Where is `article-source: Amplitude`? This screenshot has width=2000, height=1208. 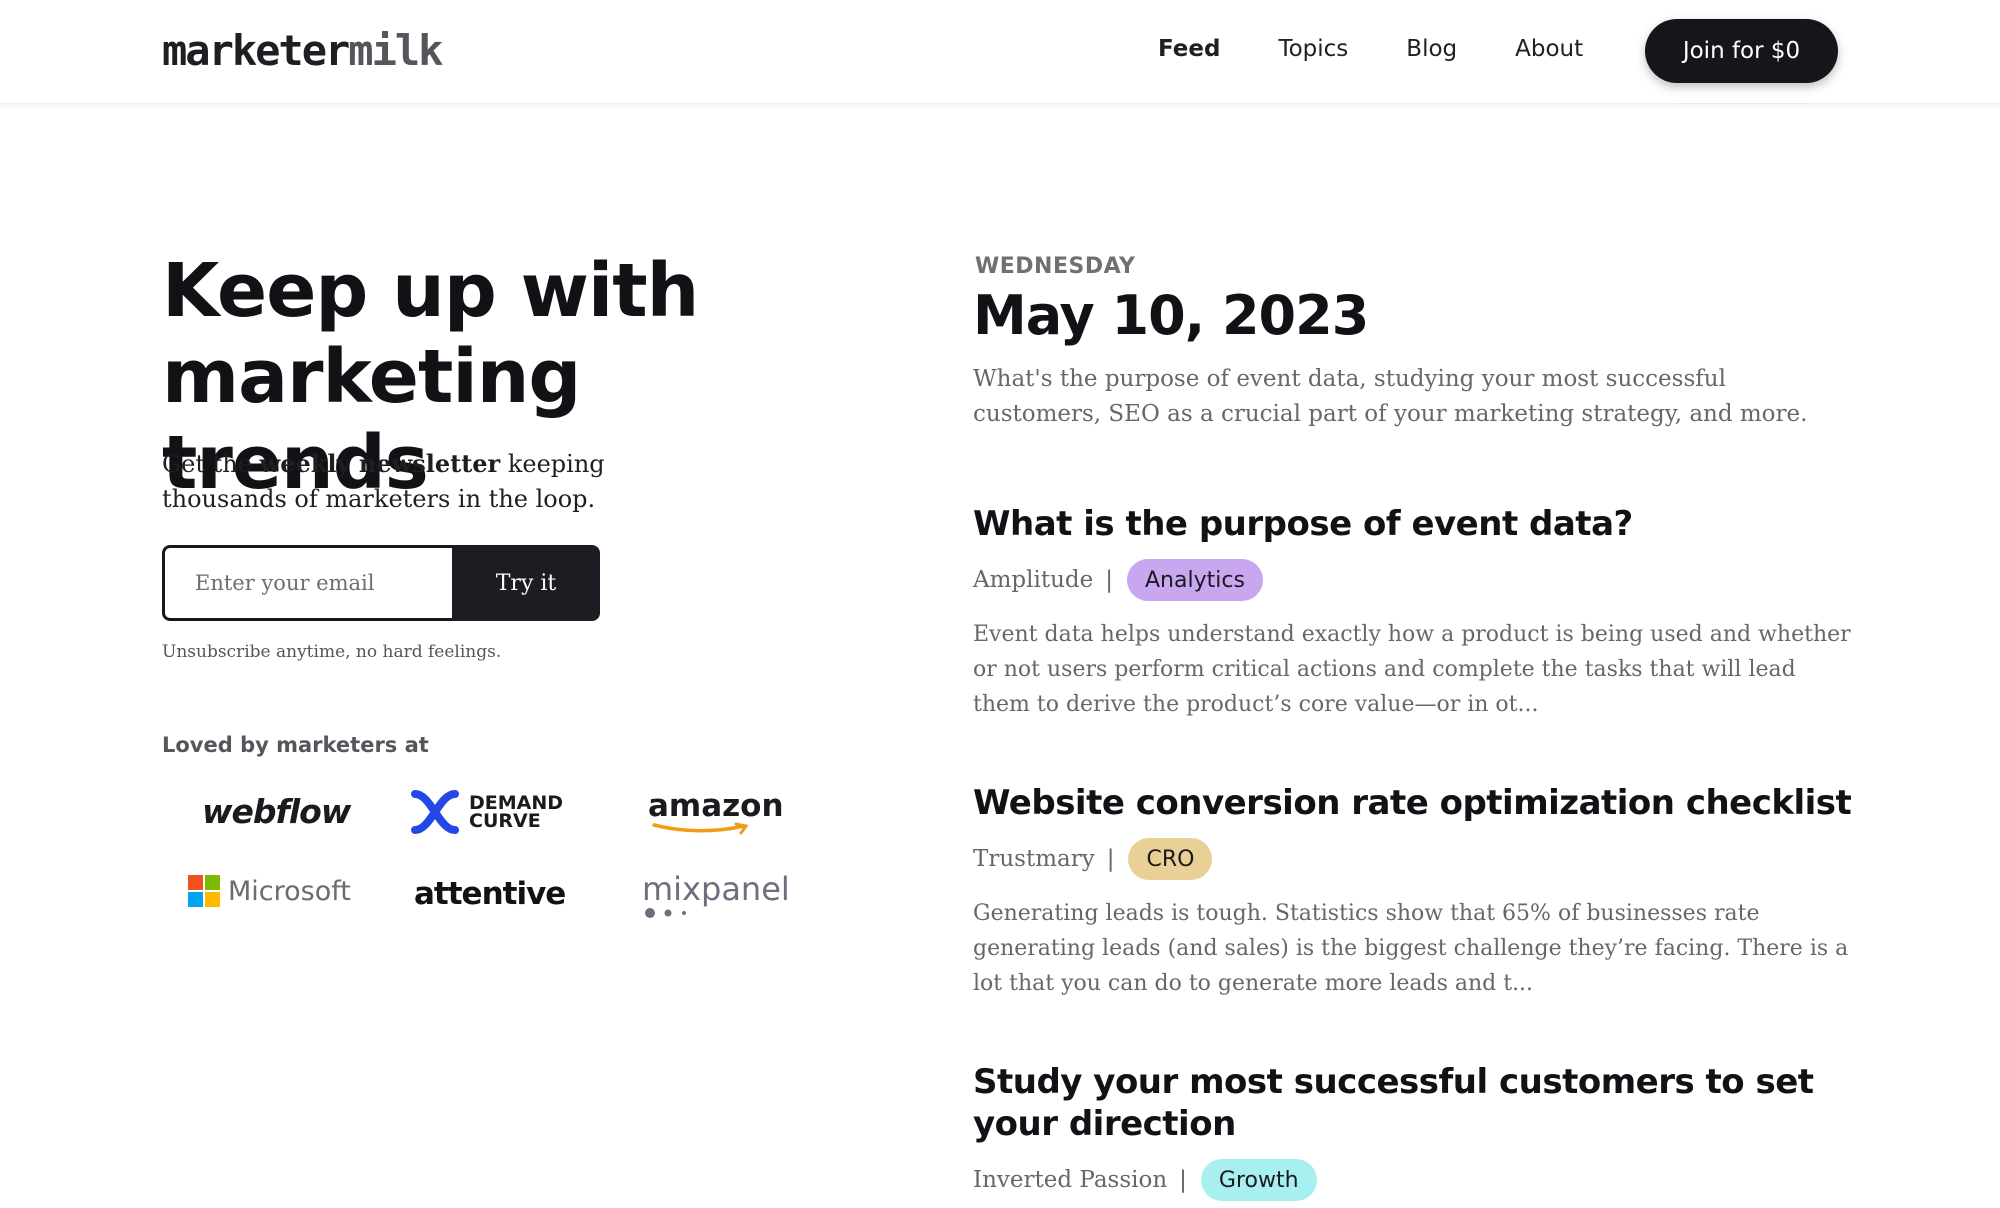
article-source: Amplitude is located at coordinates (1033, 580).